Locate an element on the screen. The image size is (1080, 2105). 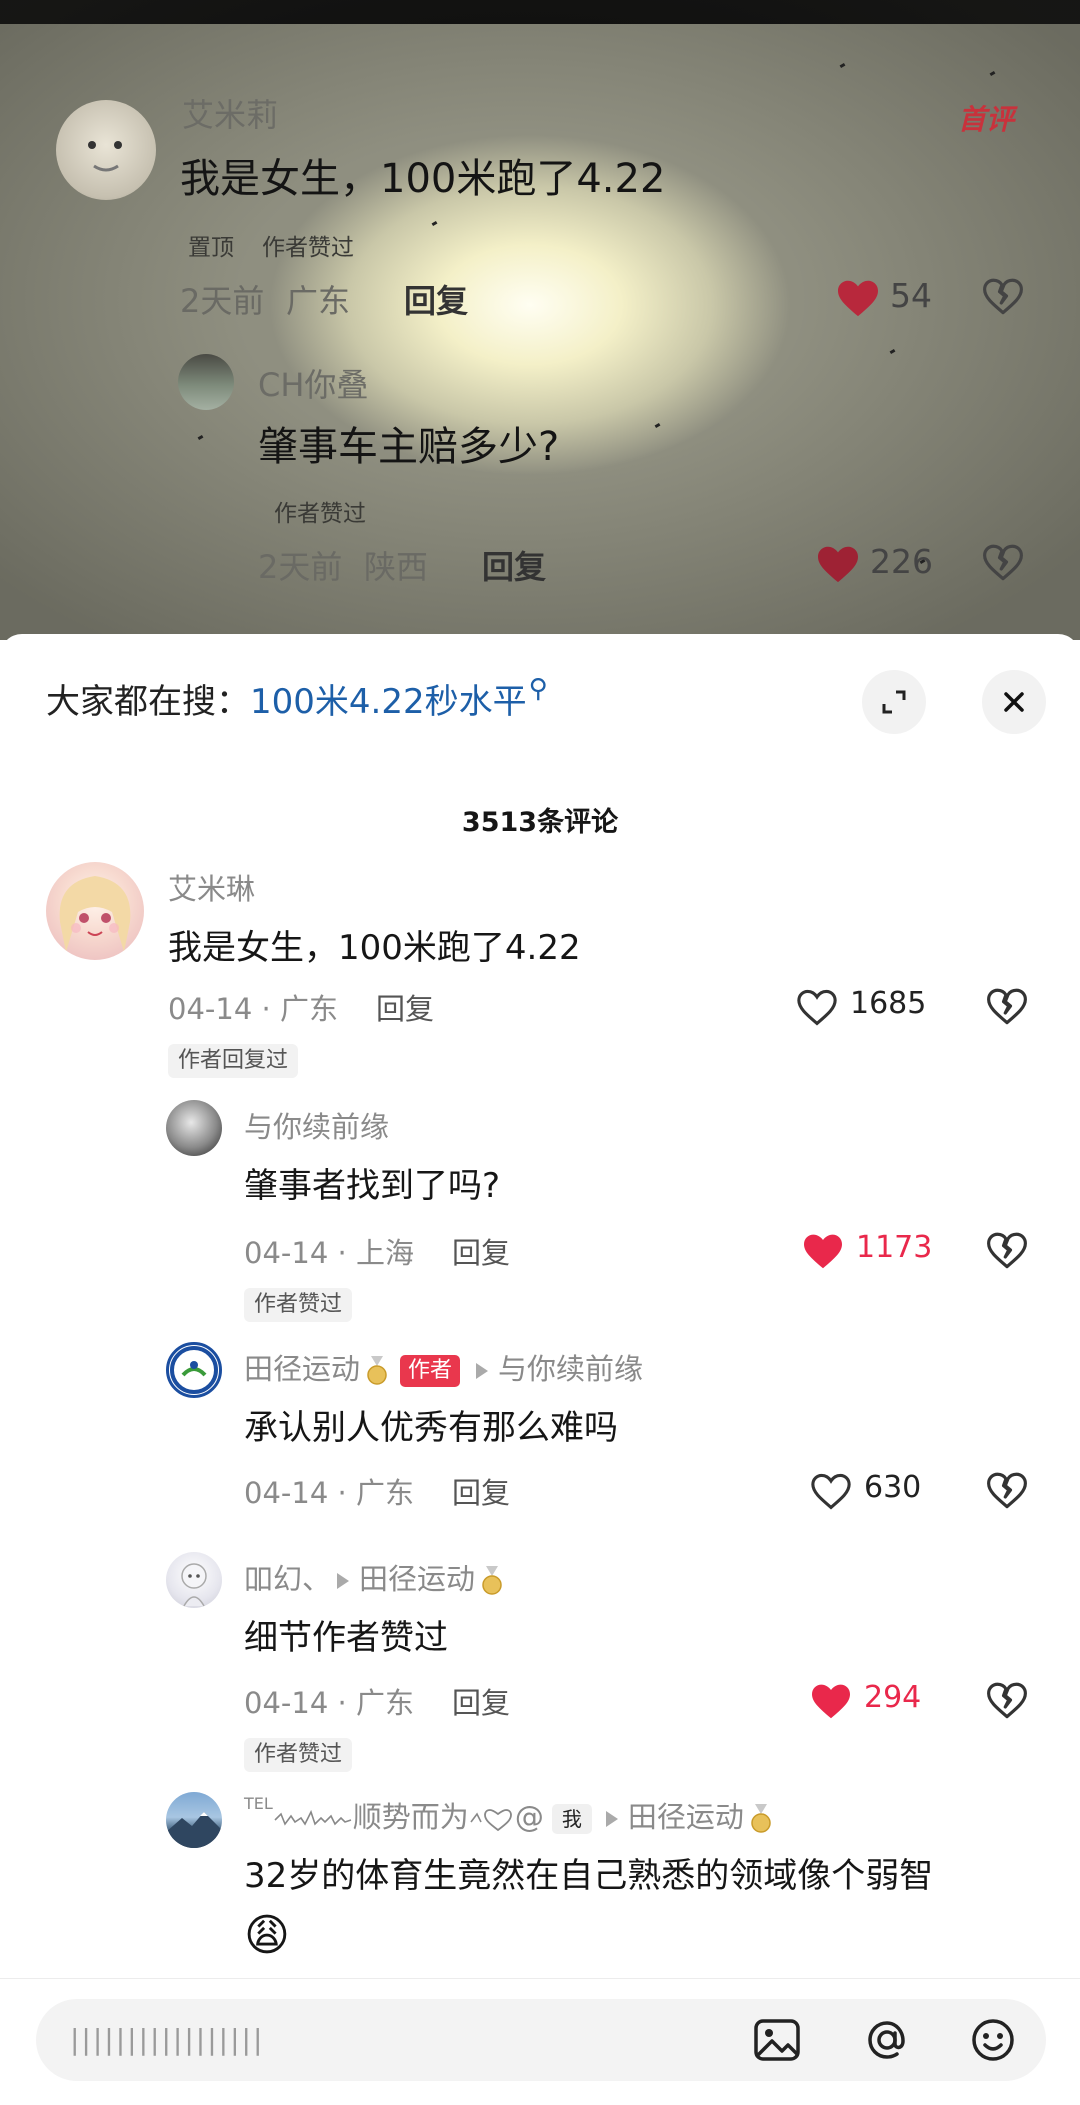
comment-username: 顺势而为 is located at coordinates (411, 1817).